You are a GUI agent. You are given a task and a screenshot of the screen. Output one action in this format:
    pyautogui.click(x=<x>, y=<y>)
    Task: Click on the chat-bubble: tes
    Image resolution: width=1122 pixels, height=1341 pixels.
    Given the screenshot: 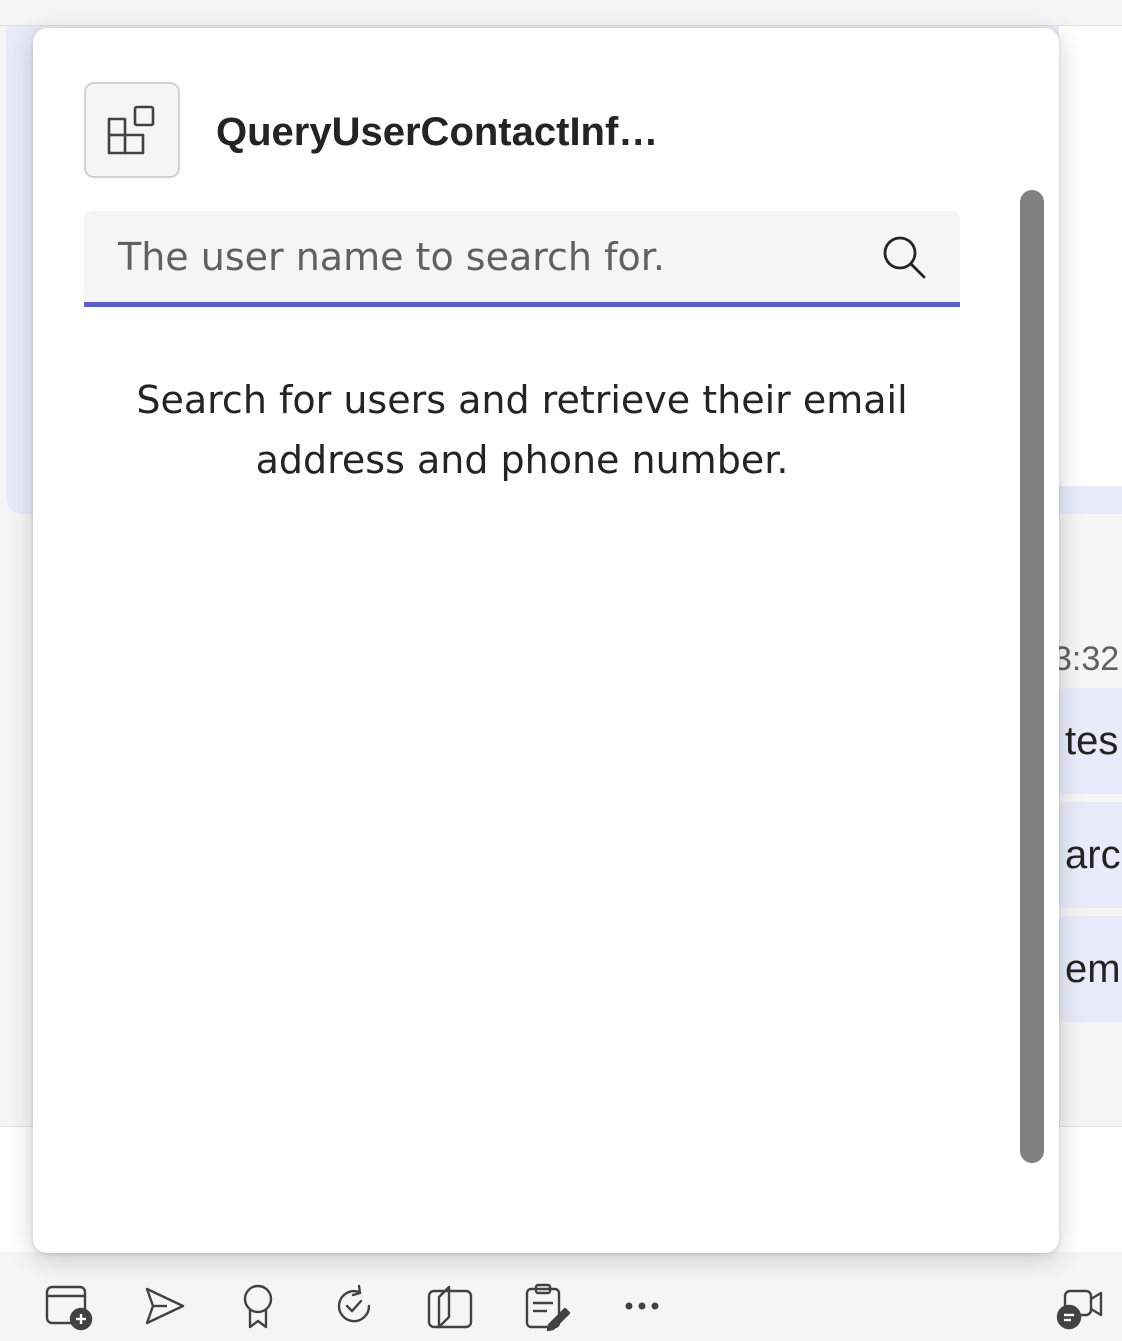 What is the action you would take?
    pyautogui.click(x=1090, y=741)
    